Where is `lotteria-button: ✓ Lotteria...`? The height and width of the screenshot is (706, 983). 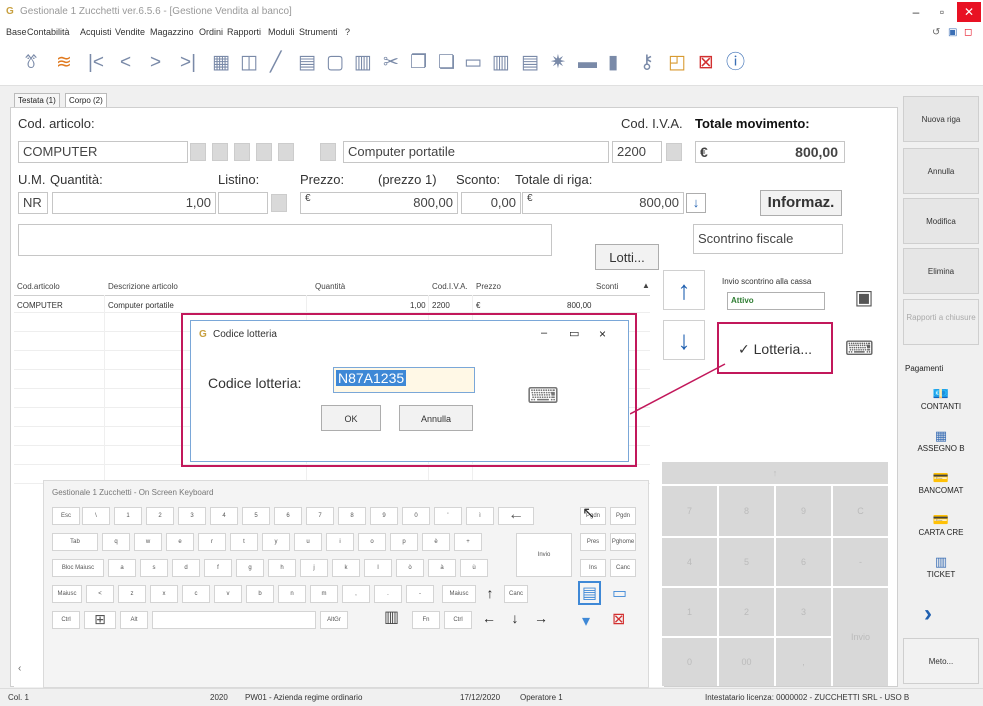 lotteria-button: ✓ Lotteria... is located at coordinates (775, 348).